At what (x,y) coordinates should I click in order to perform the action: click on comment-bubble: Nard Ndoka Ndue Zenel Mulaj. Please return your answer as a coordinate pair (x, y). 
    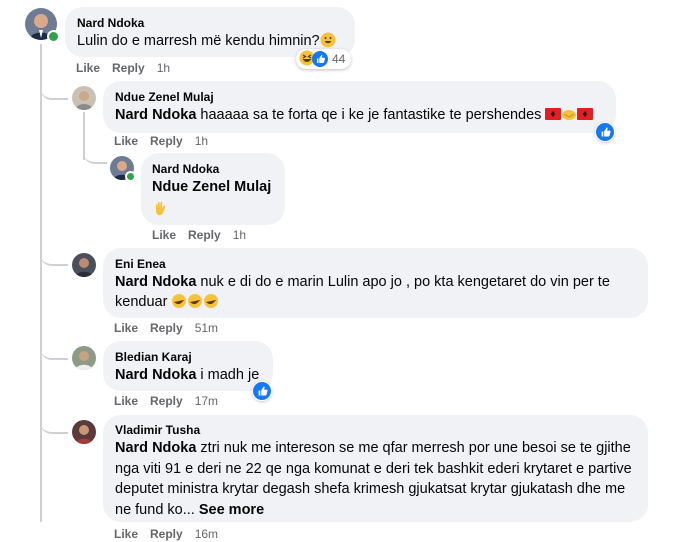
    Looking at the image, I should click on (213, 189).